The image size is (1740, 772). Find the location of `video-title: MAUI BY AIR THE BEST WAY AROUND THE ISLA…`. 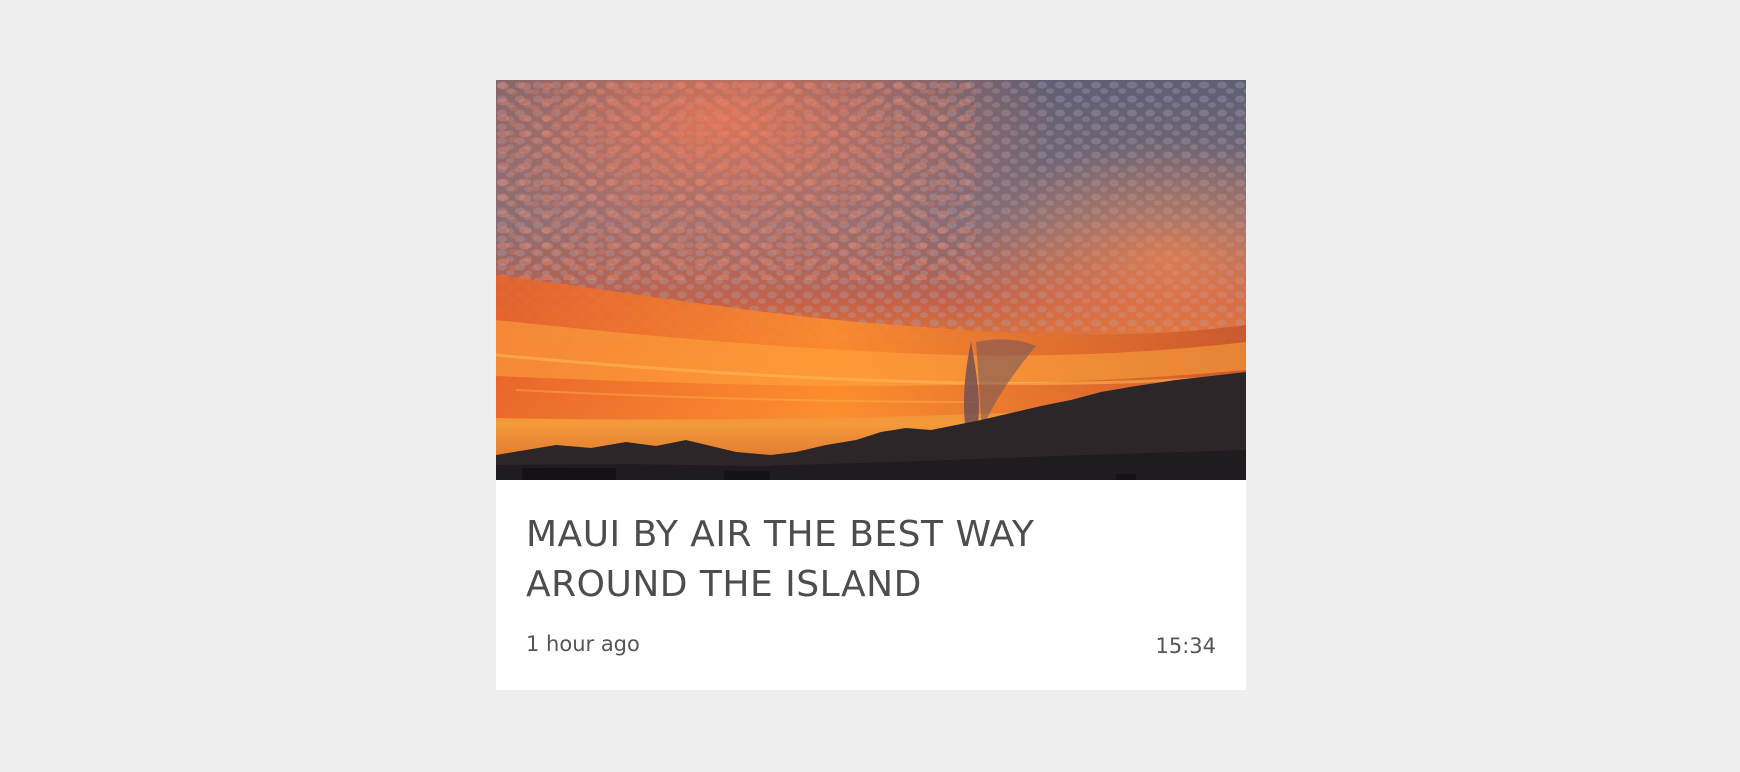

video-title: MAUI BY AIR THE BEST WAY AROUND THE ISLA… is located at coordinates (806, 560).